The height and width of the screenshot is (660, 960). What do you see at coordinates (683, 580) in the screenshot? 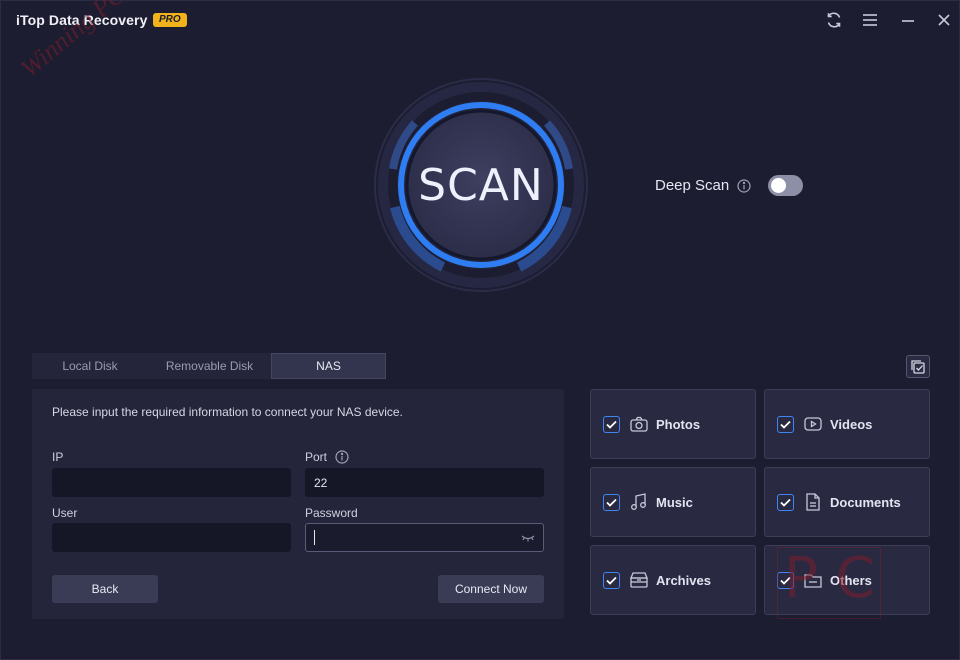
I see `category-label: Archives` at bounding box center [683, 580].